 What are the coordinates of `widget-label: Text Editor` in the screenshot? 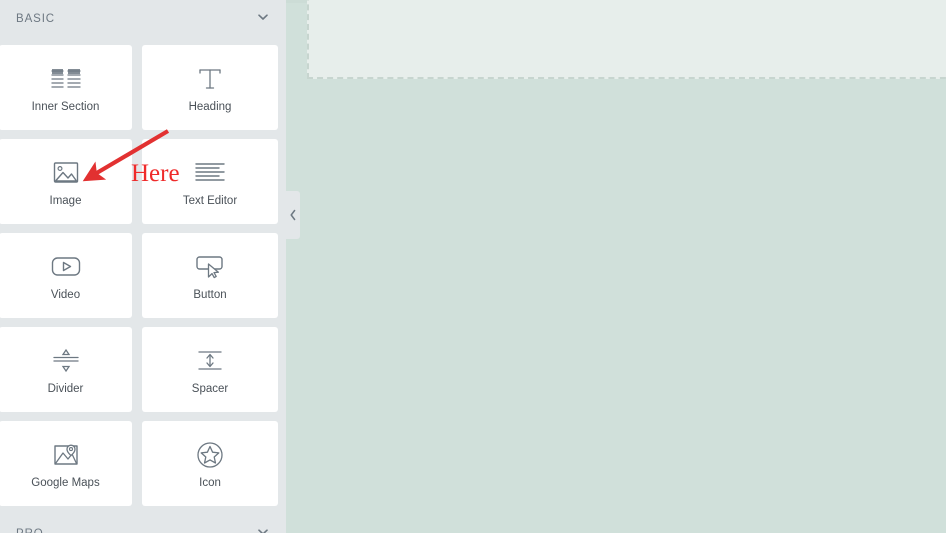 It's located at (210, 200).